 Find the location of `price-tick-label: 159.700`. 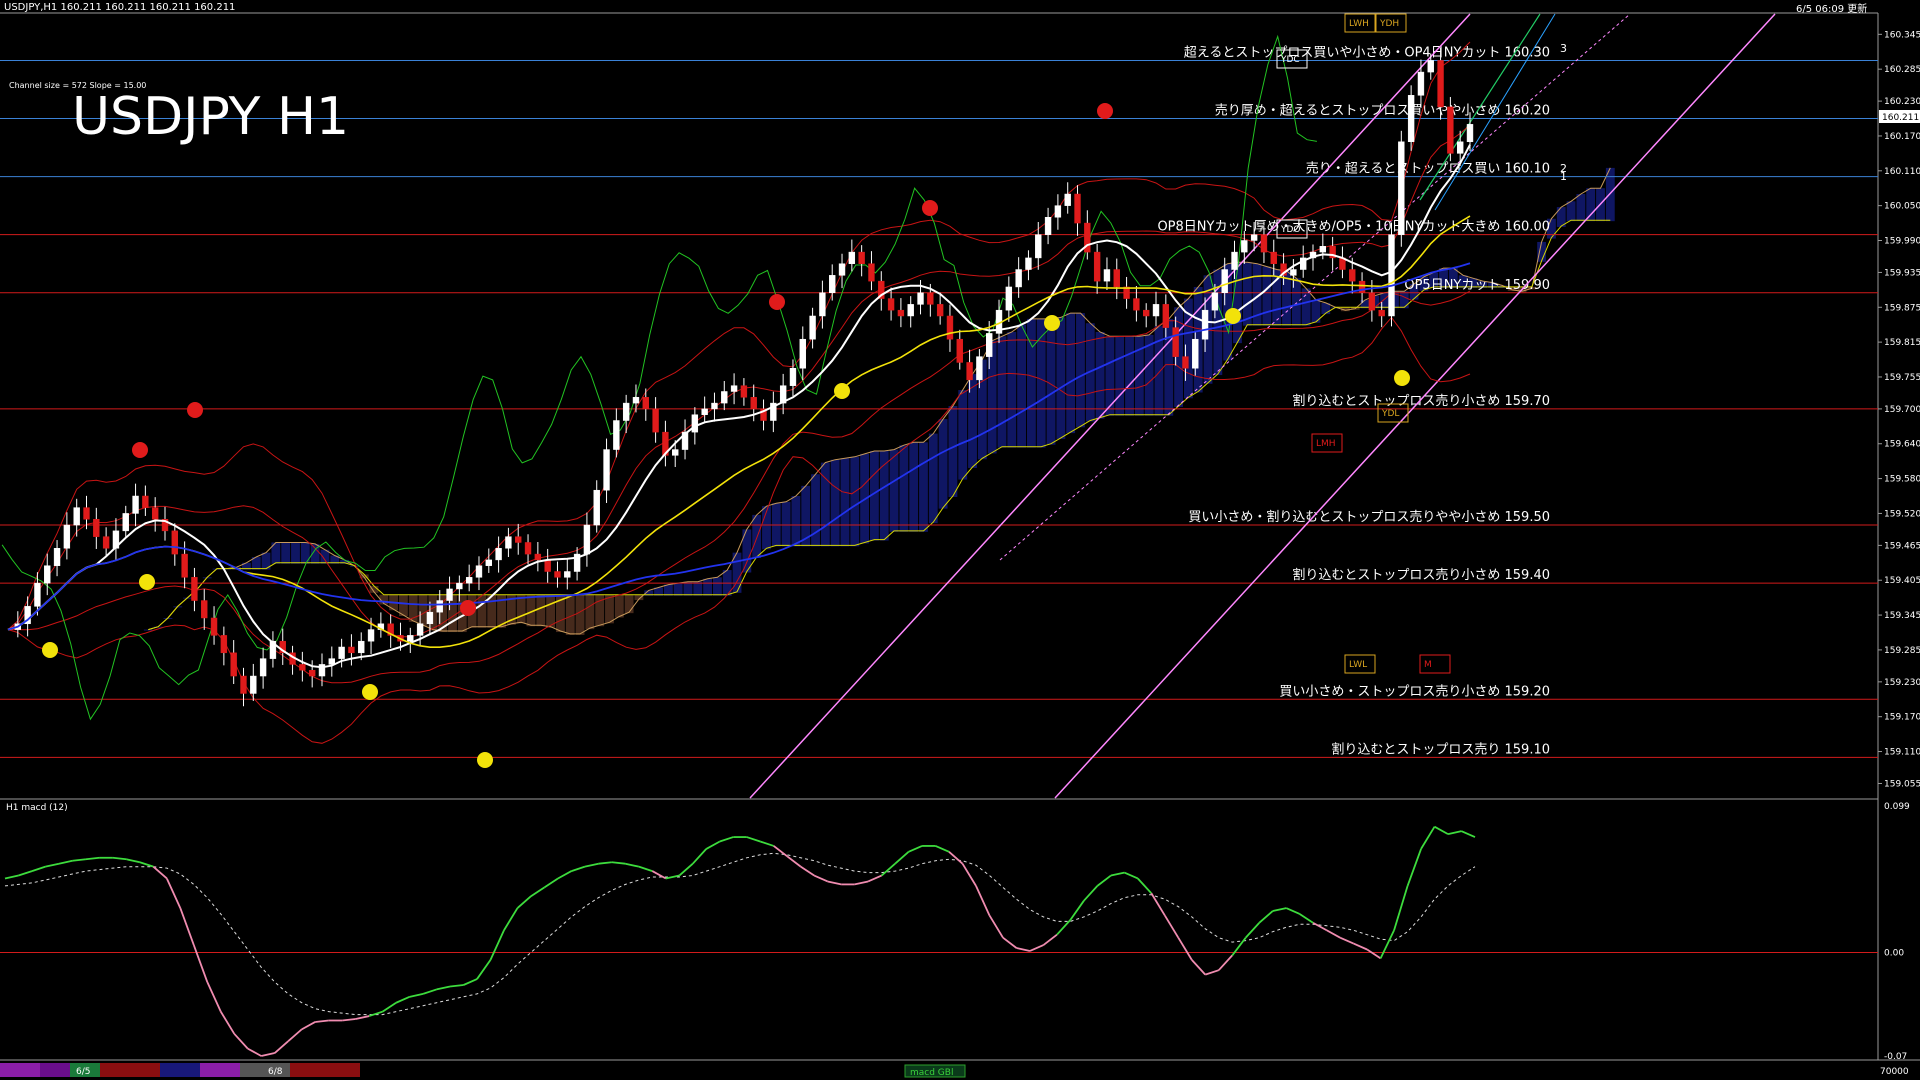

price-tick-label: 159.700 is located at coordinates (1902, 410).